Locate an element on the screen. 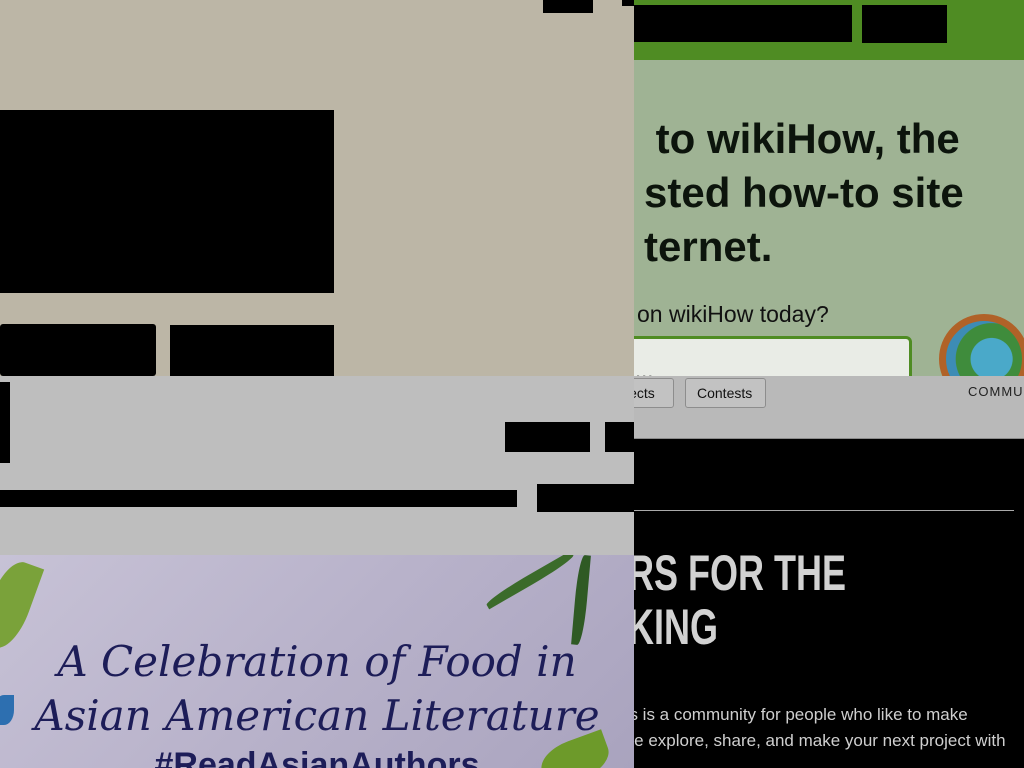 The height and width of the screenshot is (768, 1024). nav-contests-button: Contests is located at coordinates (725, 393).